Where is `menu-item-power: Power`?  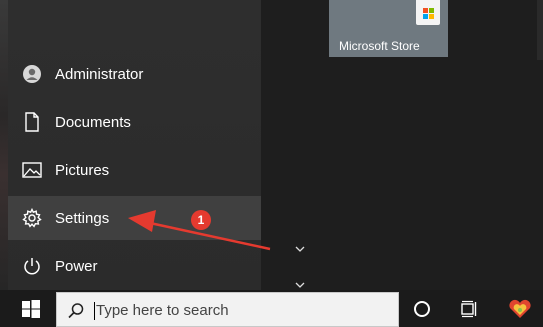
menu-item-power: Power is located at coordinates (134, 266).